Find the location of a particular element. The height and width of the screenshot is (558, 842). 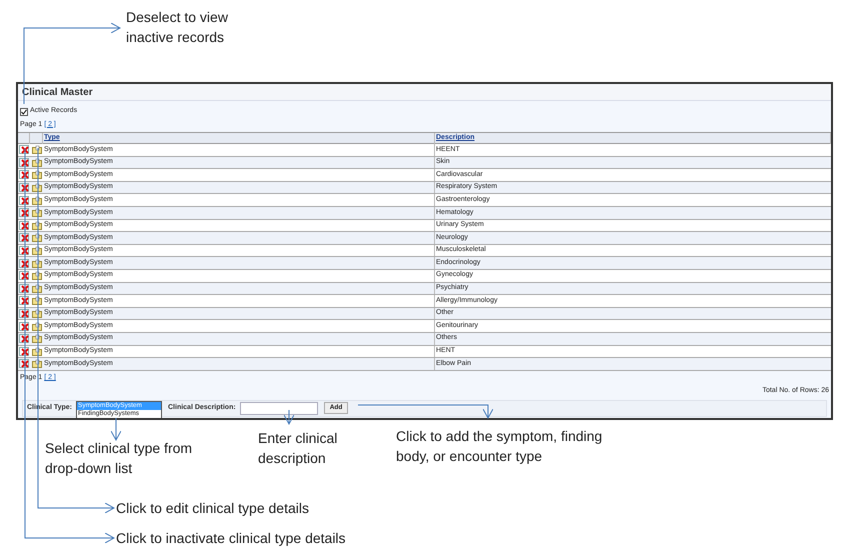

callout-text: Select clinical type from drop-down list is located at coordinates (118, 458).